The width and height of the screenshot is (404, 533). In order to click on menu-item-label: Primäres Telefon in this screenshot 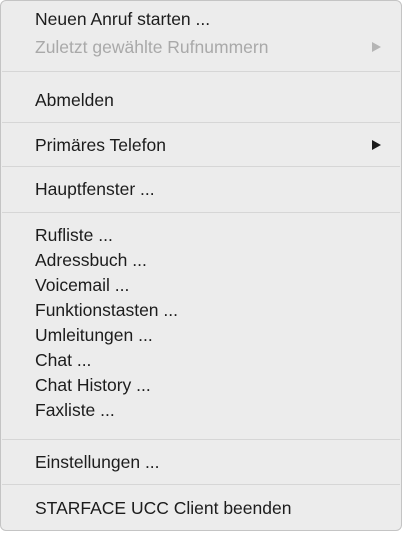, I will do `click(100, 145)`.